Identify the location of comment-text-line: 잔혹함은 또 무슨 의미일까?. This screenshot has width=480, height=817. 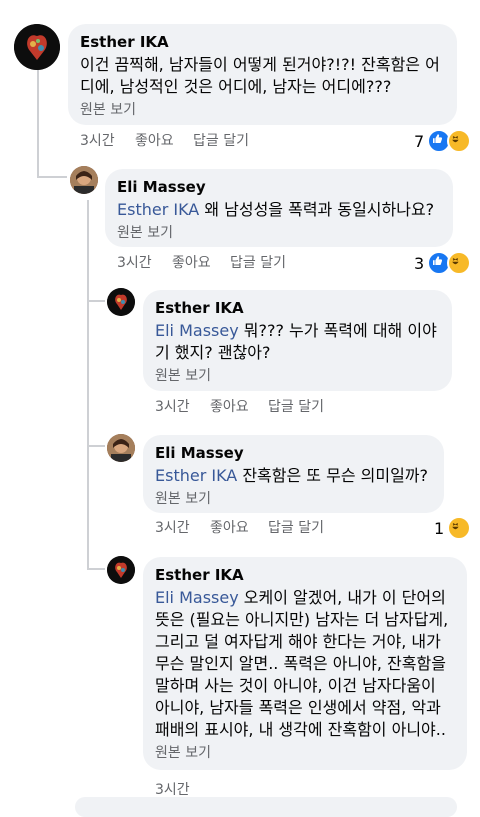
(333, 475).